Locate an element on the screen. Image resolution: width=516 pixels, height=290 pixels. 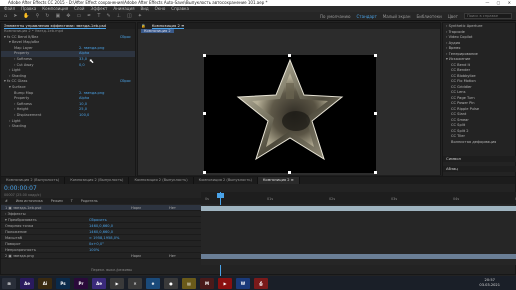
workspace-4: Цвет is located at coordinates (453, 16).